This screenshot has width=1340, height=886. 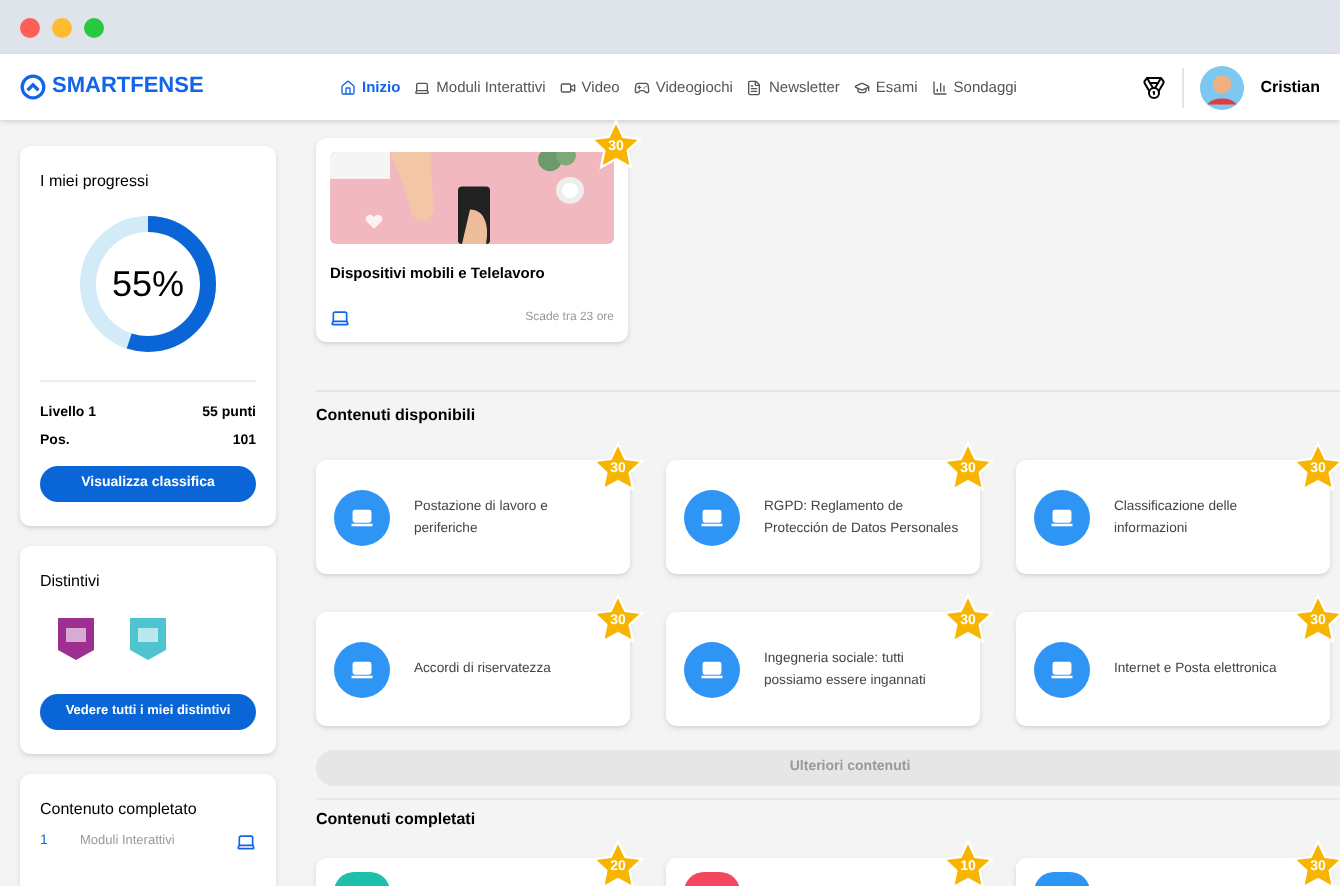 What do you see at coordinates (1222, 87) in the screenshot?
I see `avatar-icon` at bounding box center [1222, 87].